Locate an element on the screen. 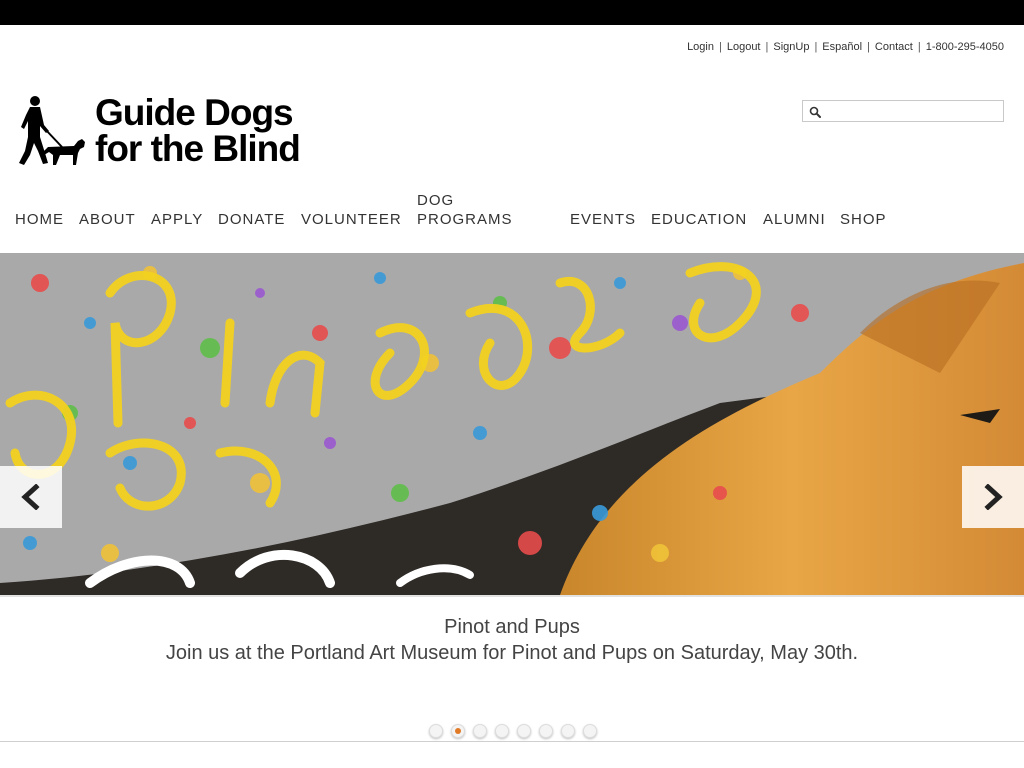  logo-text: Guide Dogs for the Blind is located at coordinates (198, 130).